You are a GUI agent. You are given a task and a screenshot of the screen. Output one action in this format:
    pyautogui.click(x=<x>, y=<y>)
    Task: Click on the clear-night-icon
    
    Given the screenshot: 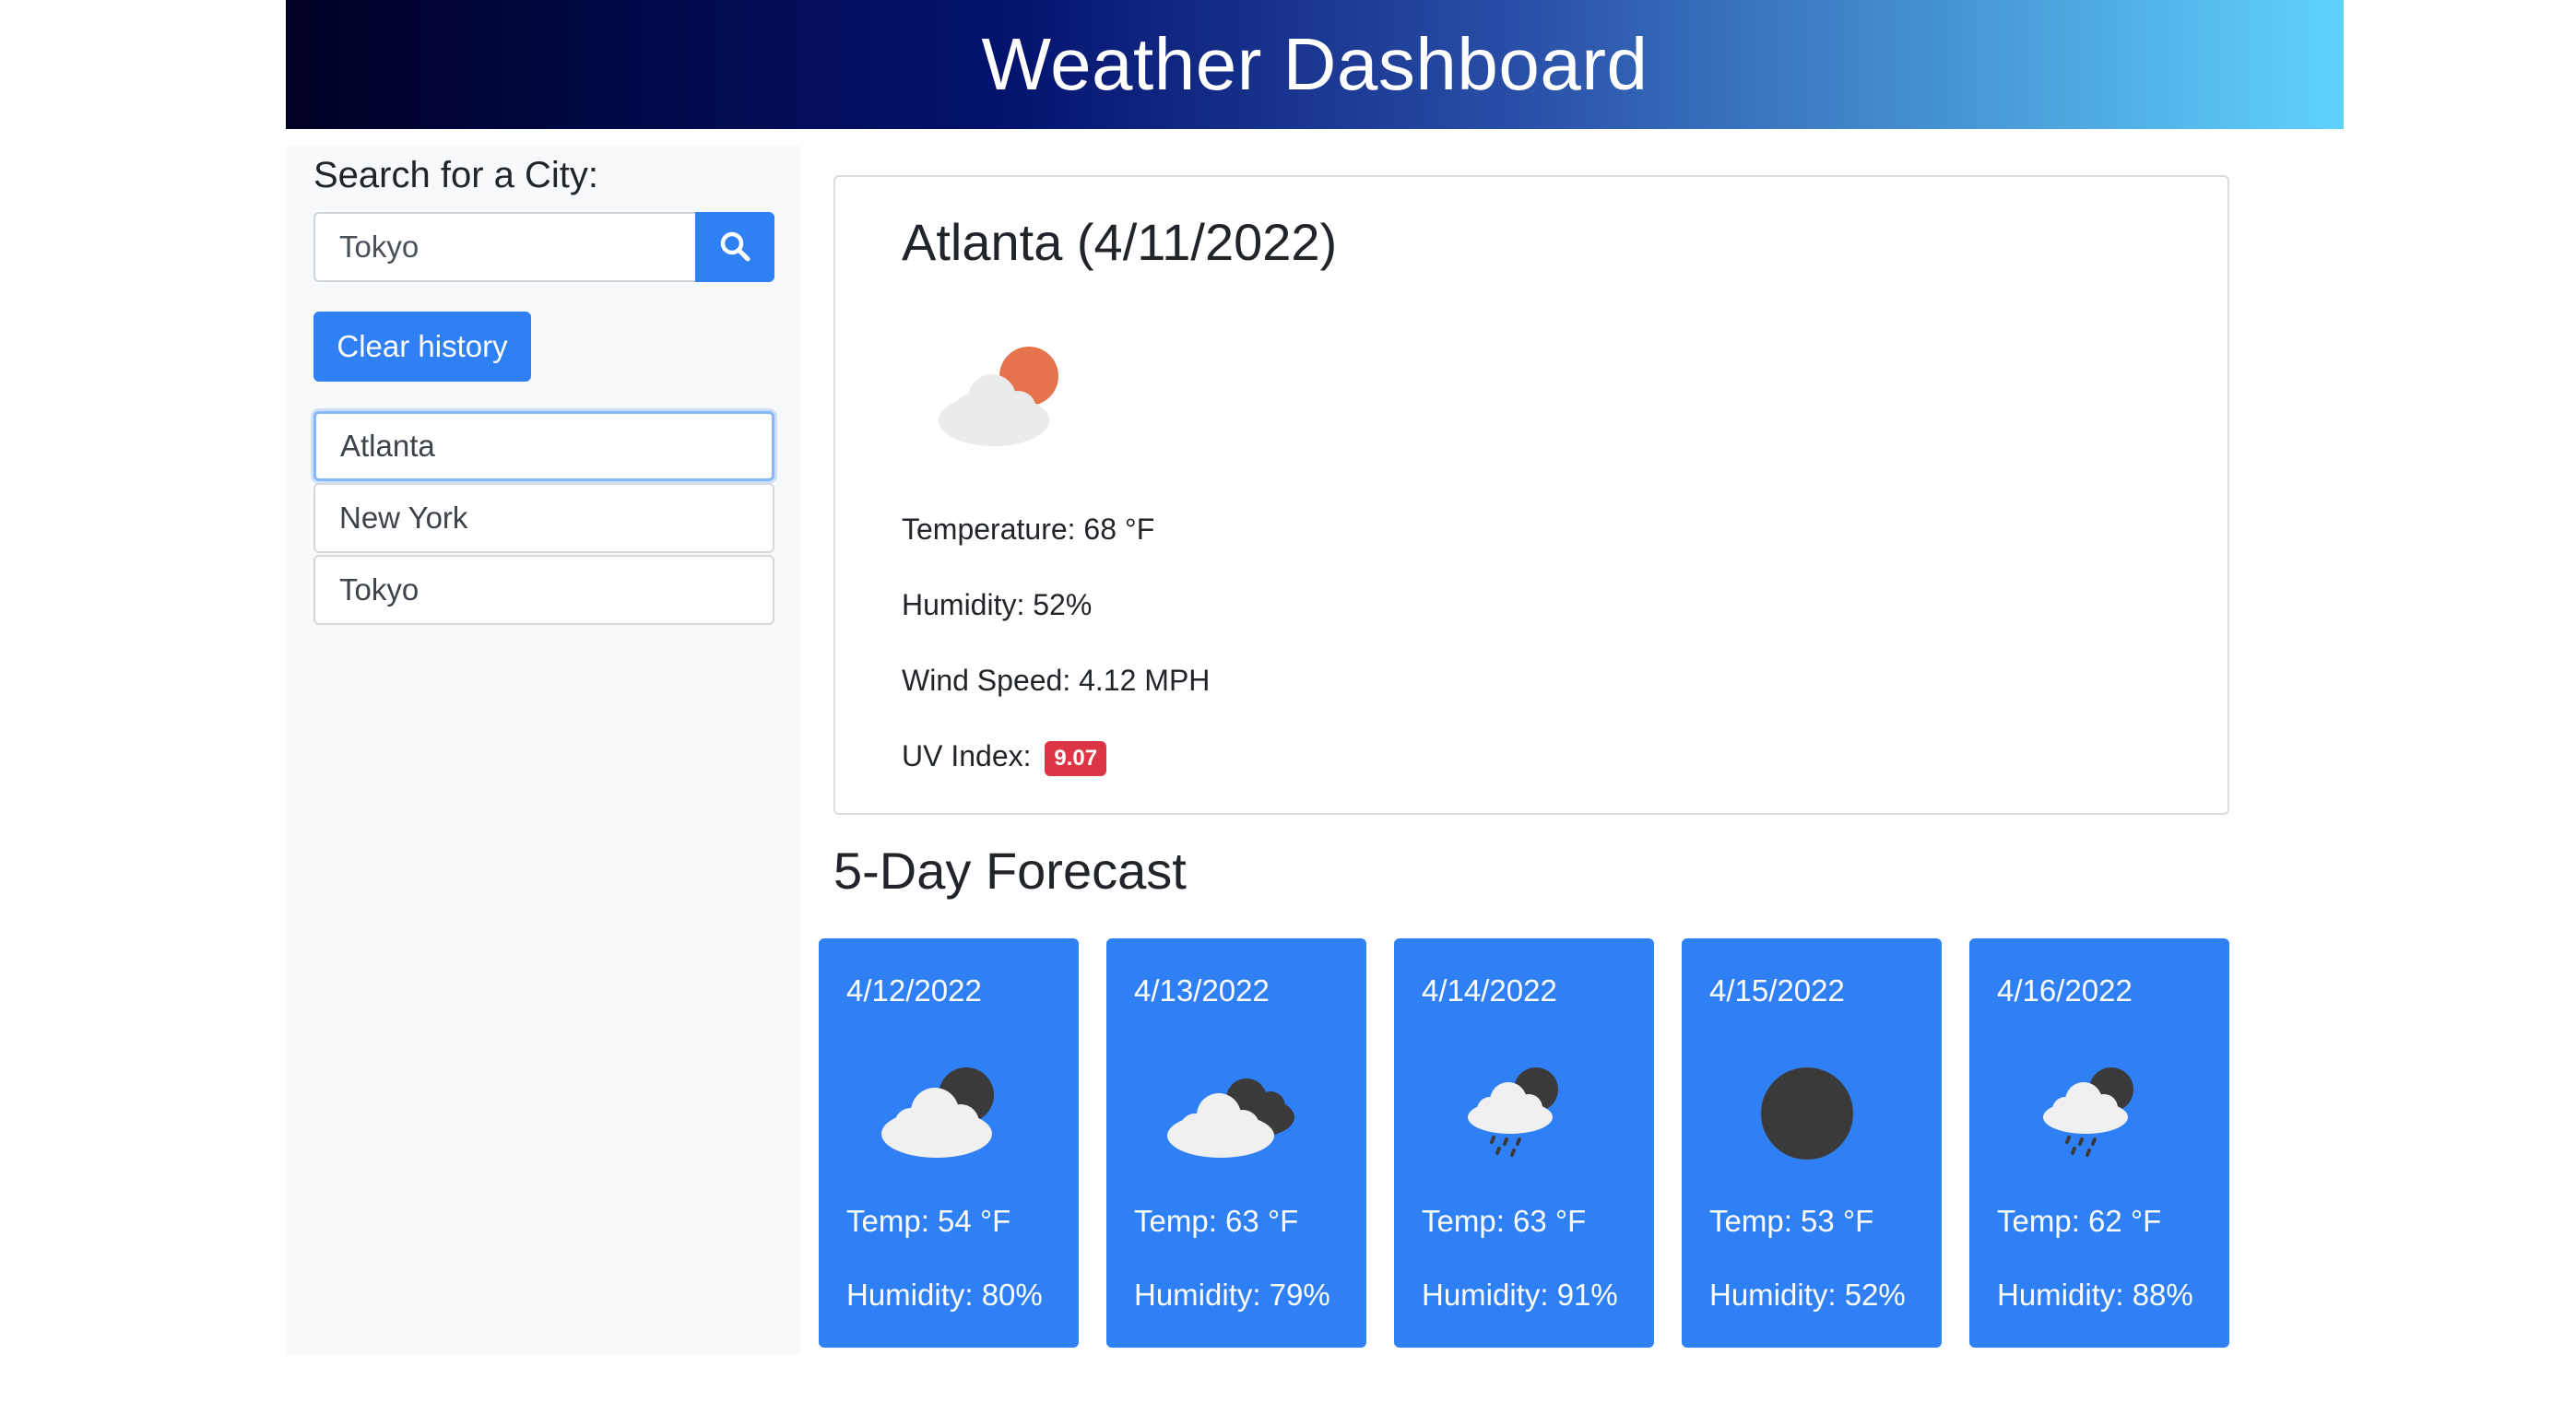 What is the action you would take?
    pyautogui.click(x=1807, y=1109)
    